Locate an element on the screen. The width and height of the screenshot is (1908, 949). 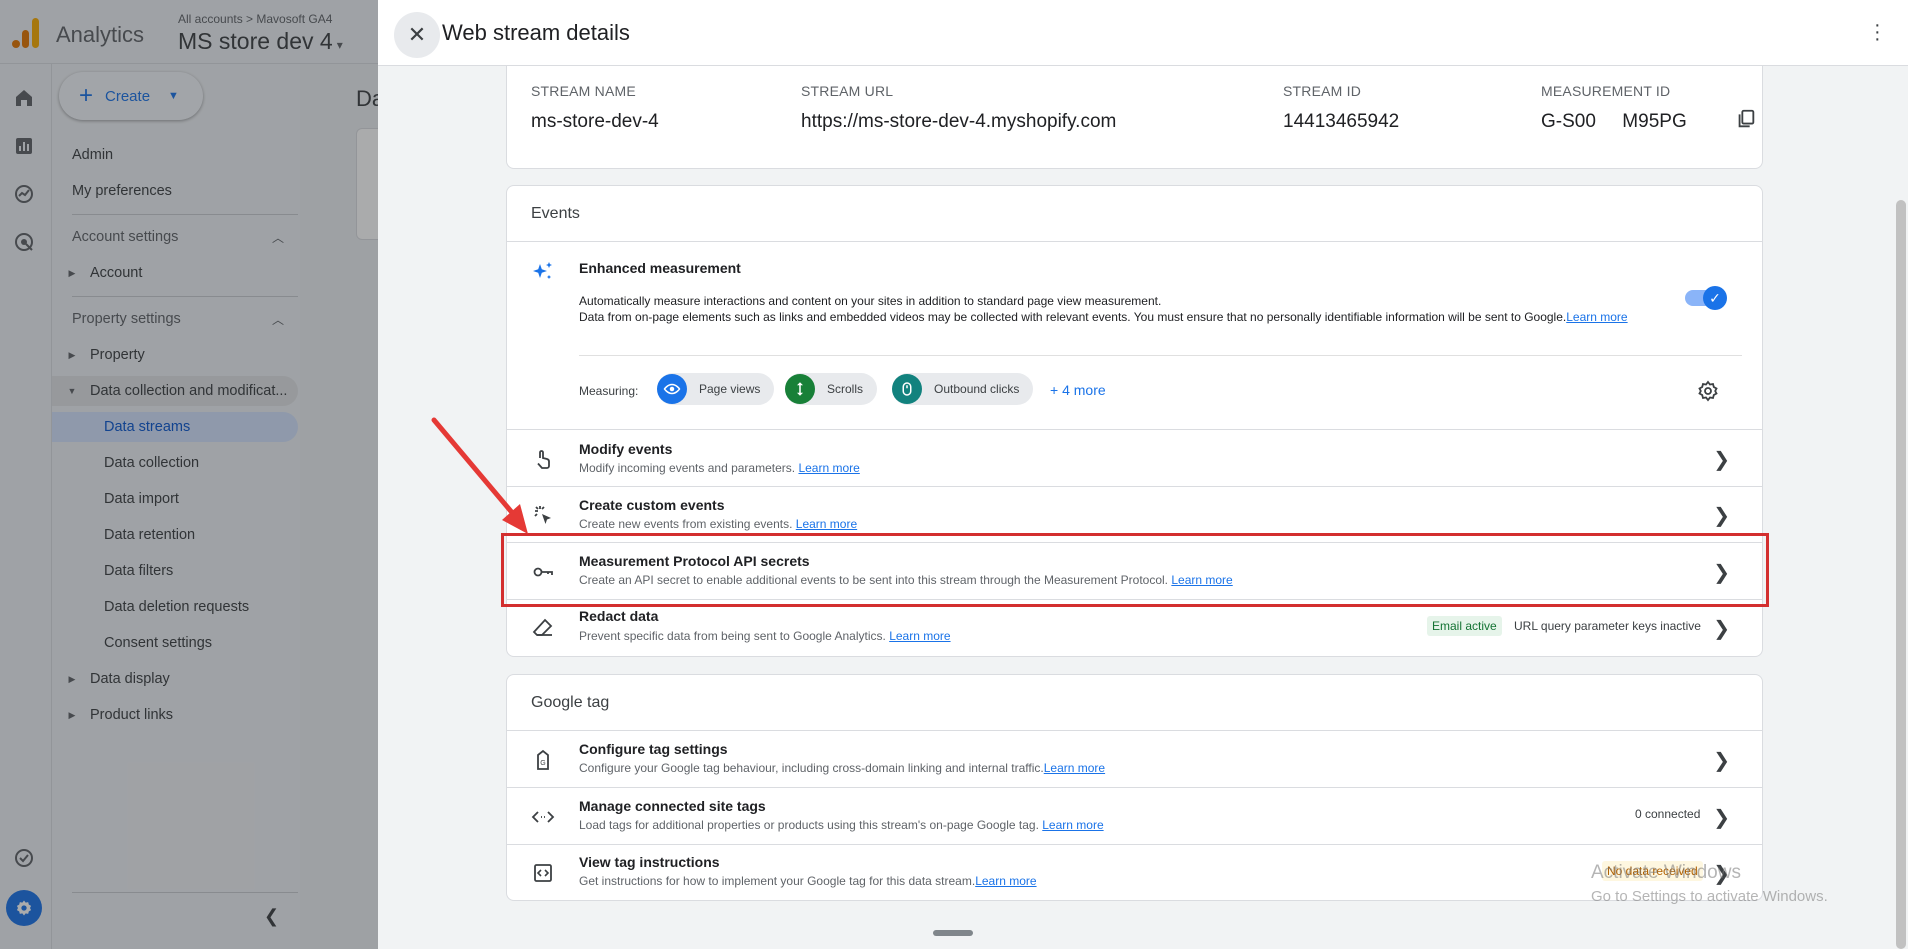
stream-id-value: 14413465942 is located at coordinates (1341, 121).